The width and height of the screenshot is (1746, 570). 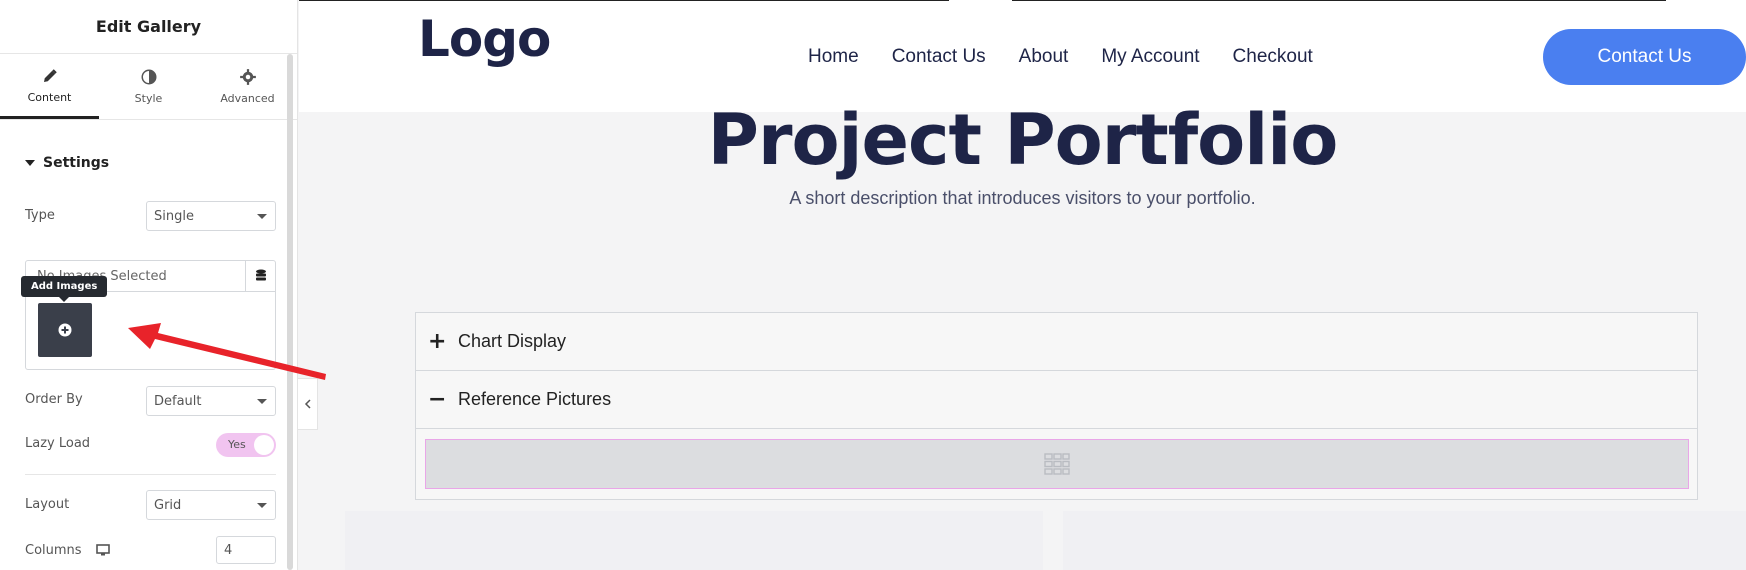 I want to click on plus-circle-icon, so click(x=65, y=330).